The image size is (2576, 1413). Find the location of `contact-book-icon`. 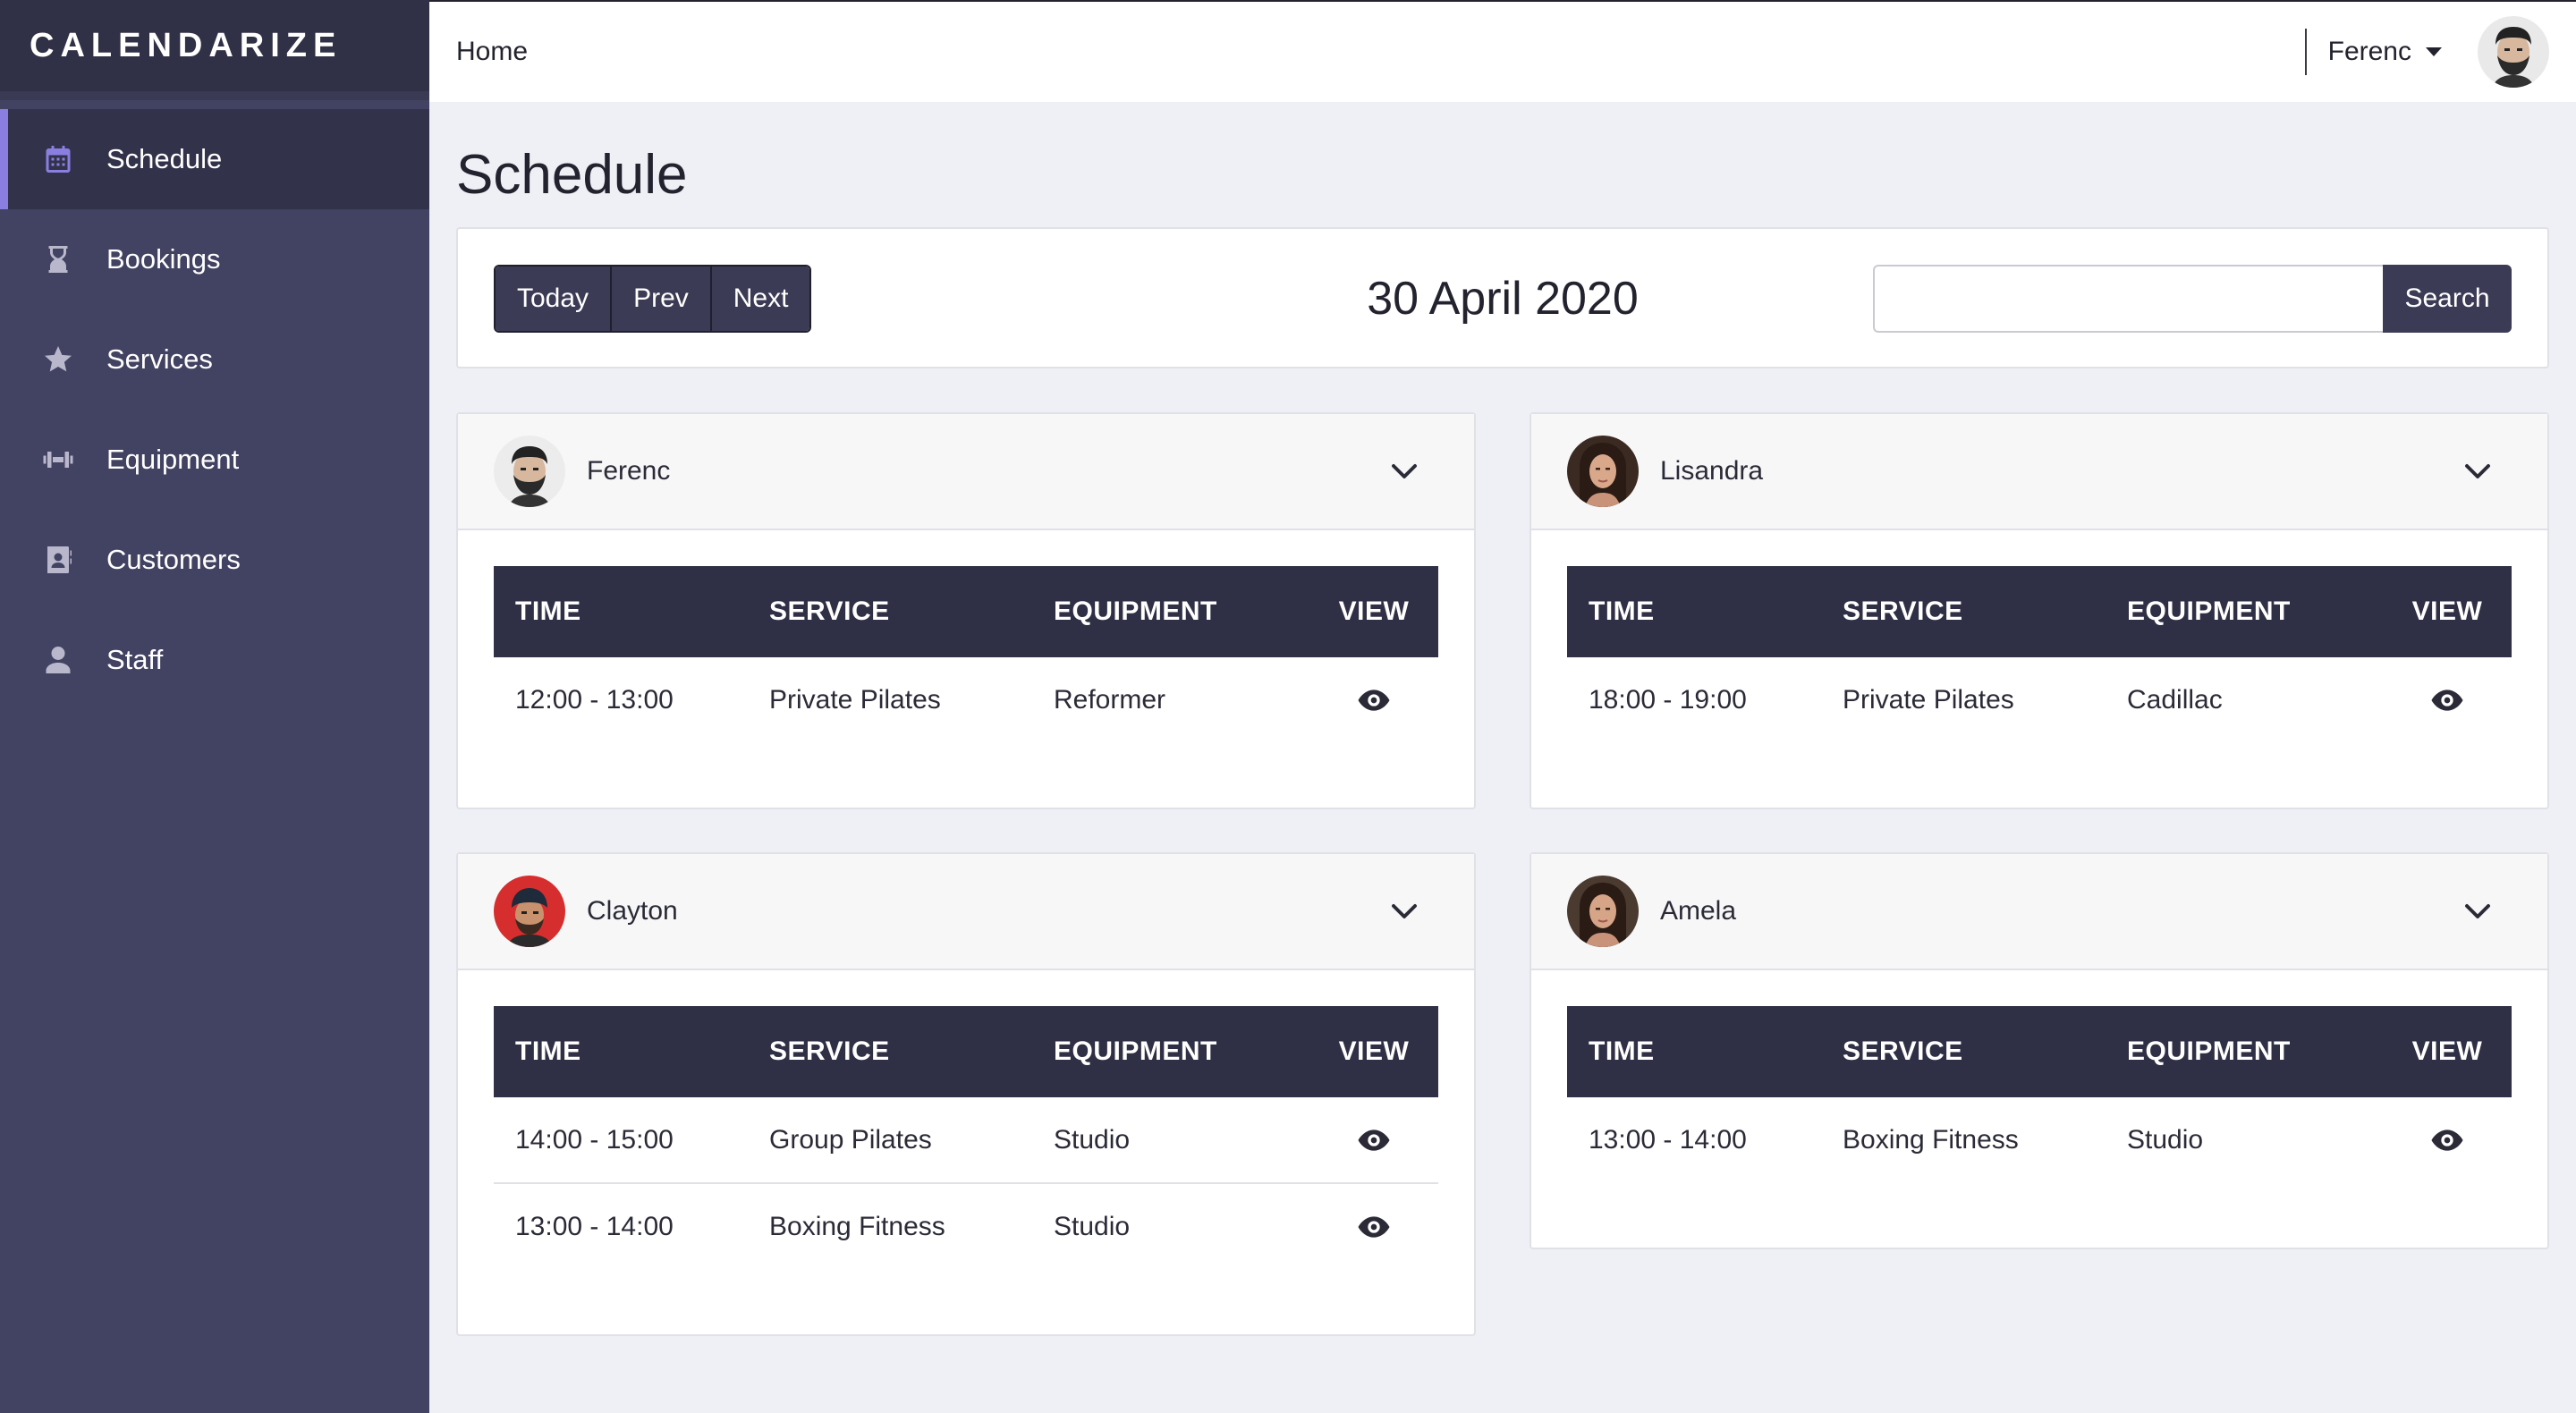

contact-book-icon is located at coordinates (58, 560).